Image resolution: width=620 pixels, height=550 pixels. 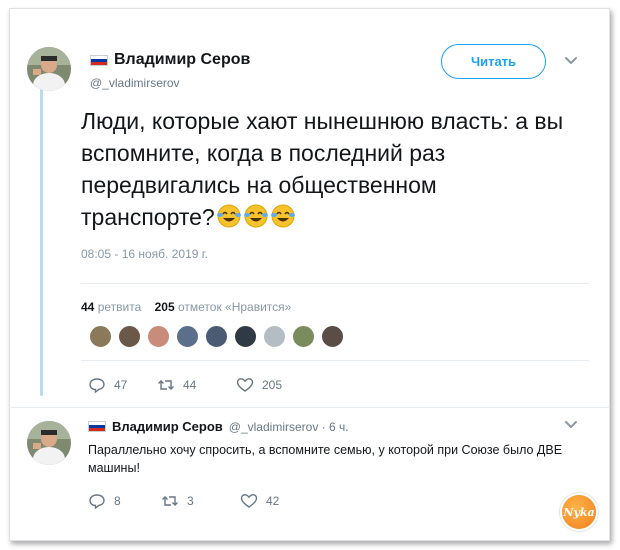 I want to click on thread-line, so click(x=41, y=240).